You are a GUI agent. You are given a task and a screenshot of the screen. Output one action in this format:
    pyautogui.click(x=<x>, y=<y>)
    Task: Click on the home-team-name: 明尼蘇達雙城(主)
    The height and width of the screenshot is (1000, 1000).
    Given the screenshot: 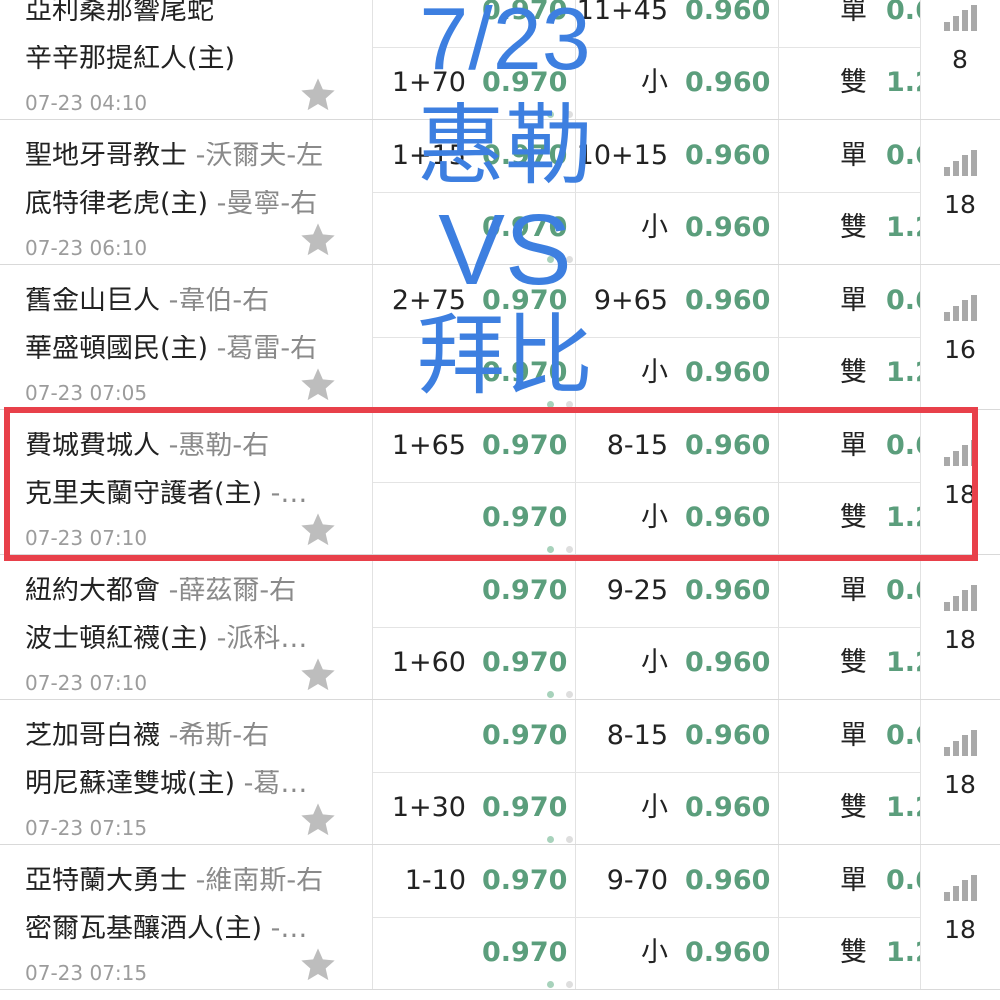 What is the action you would take?
    pyautogui.click(x=130, y=783)
    